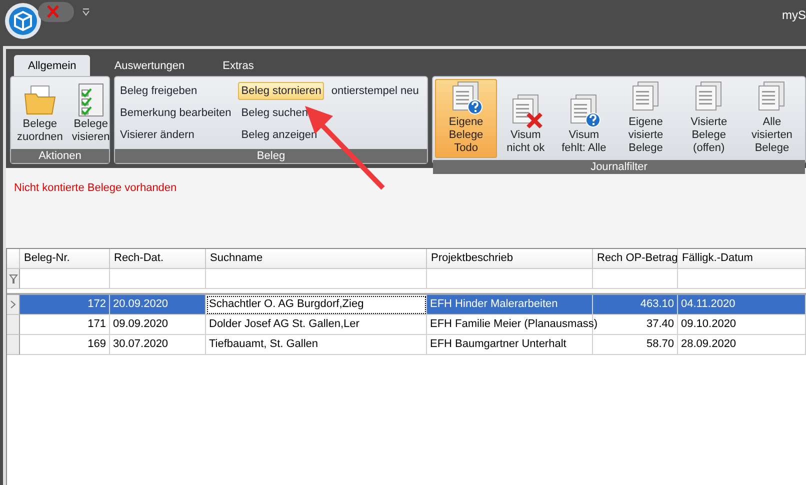 Image resolution: width=806 pixels, height=485 pixels. Describe the element at coordinates (772, 118) in the screenshot. I see `ribbon-button: Alle visierten Belege` at that location.